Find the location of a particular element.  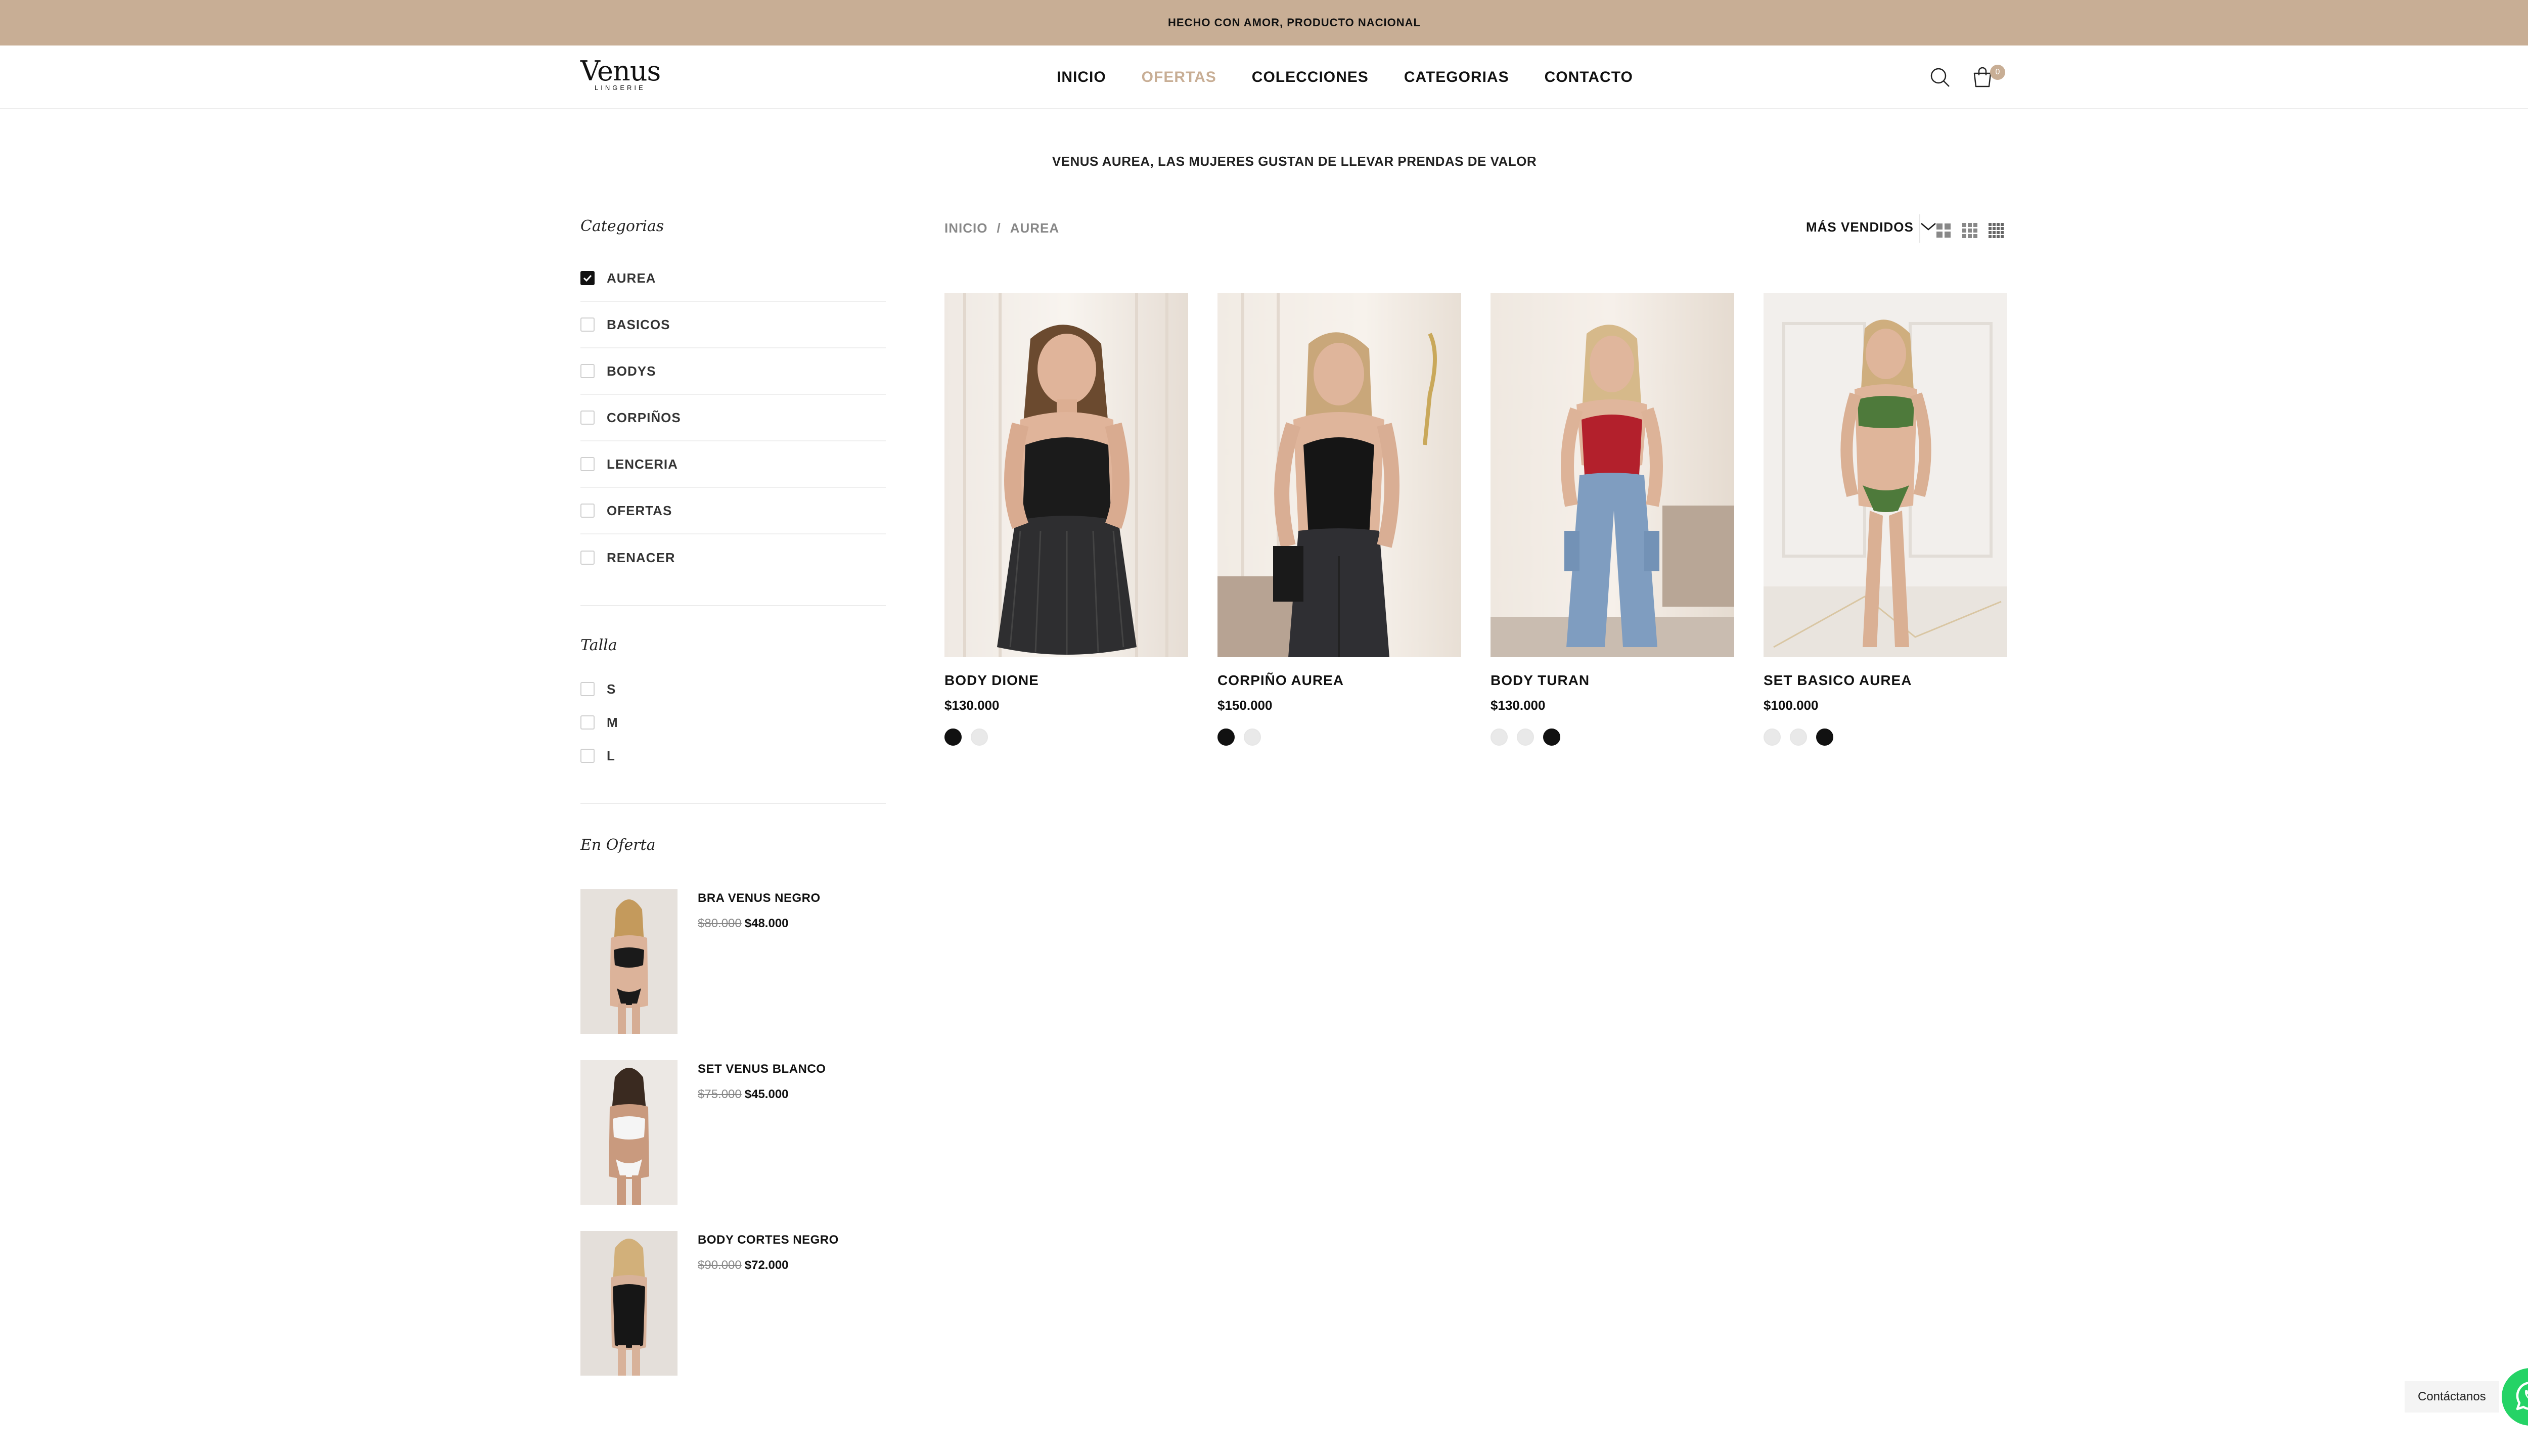

grid-4-icon is located at coordinates (1996, 230).